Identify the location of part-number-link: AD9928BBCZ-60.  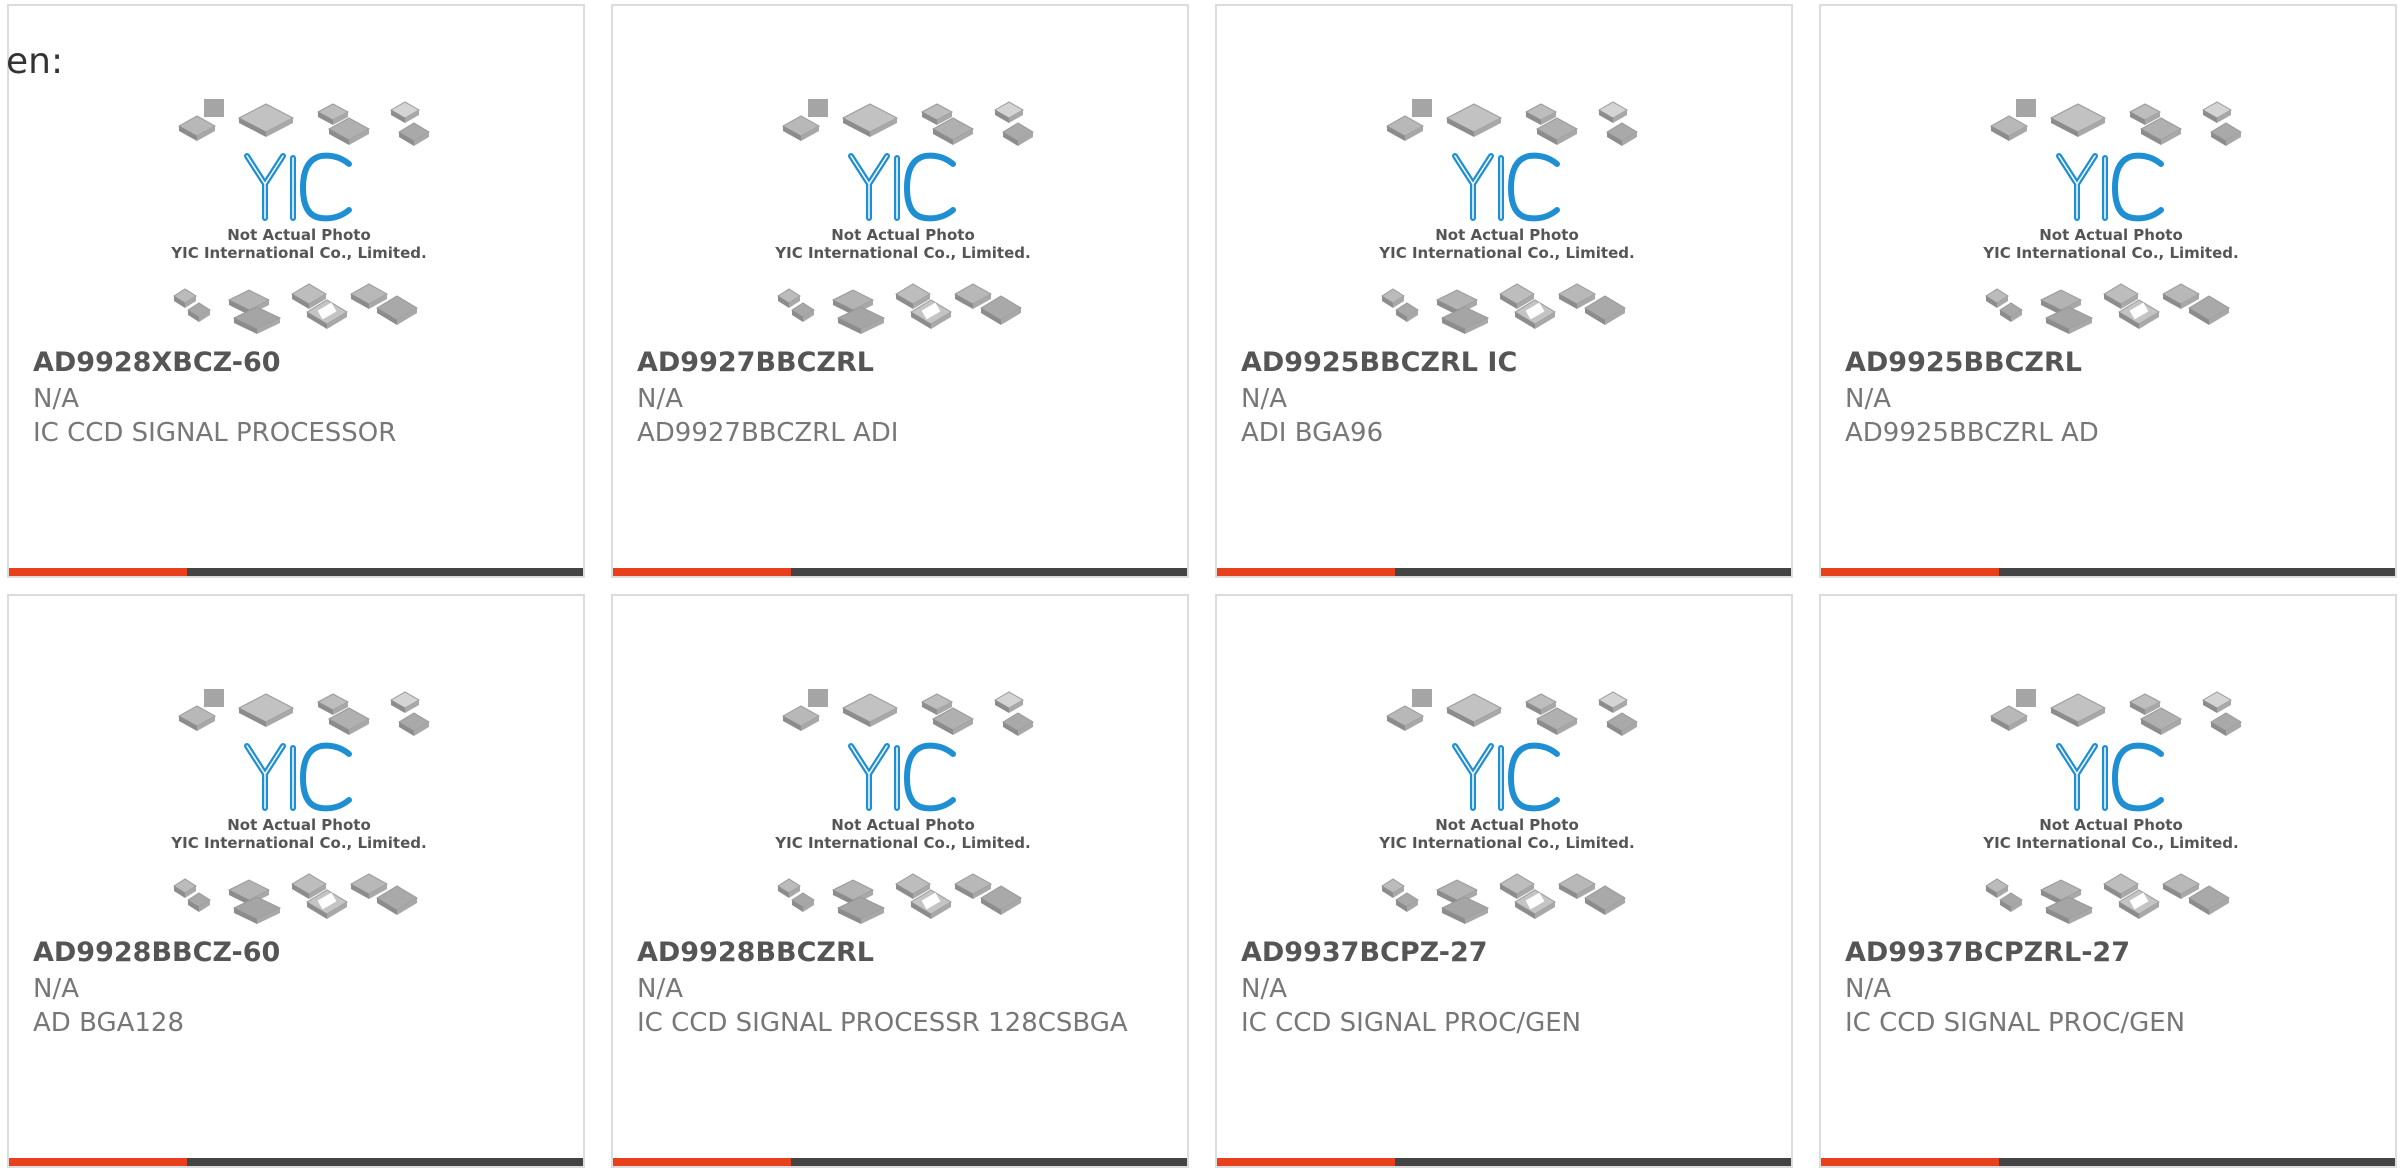
(156, 953).